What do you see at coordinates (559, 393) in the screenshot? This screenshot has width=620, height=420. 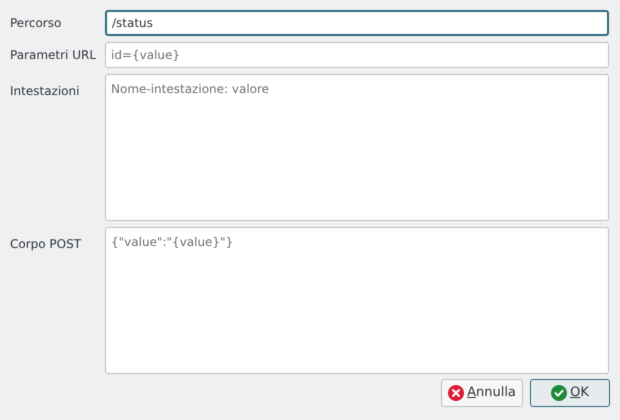 I see `checkmark-icon` at bounding box center [559, 393].